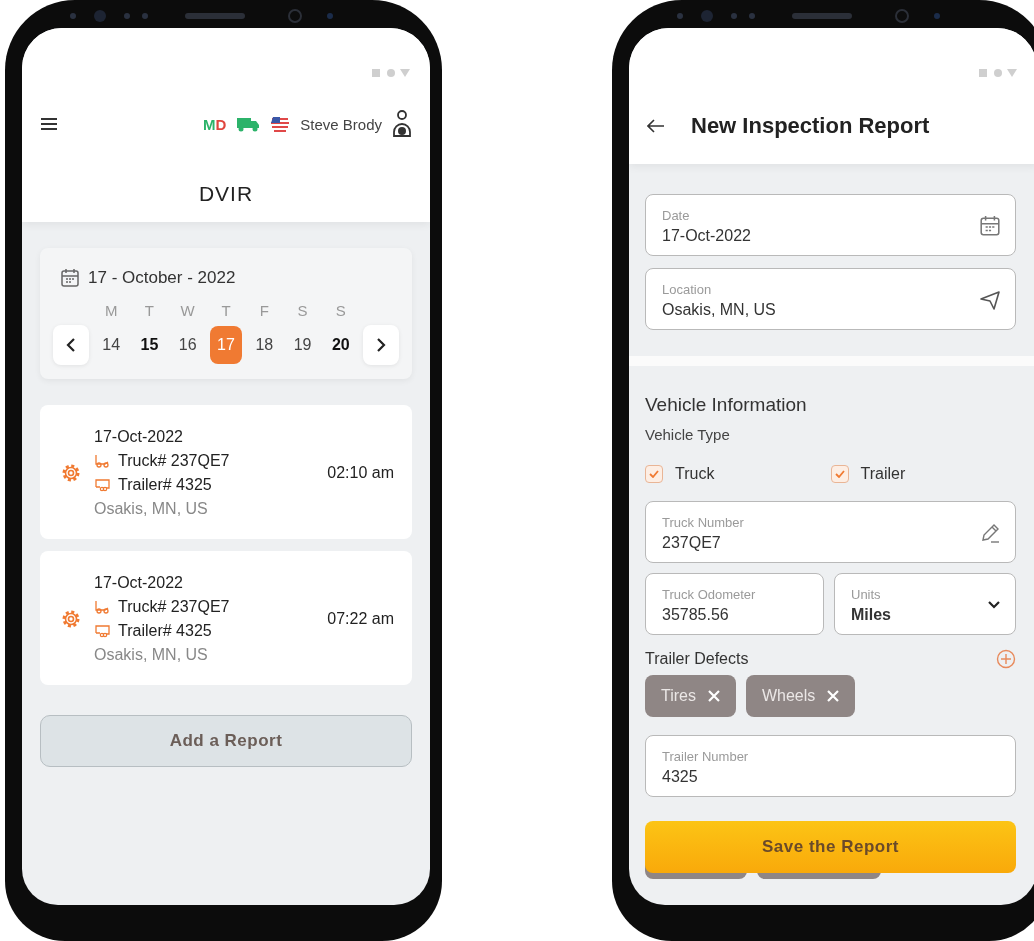 The width and height of the screenshot is (1034, 941). Describe the element at coordinates (830, 847) in the screenshot. I see `save-report-button: Save the Report` at that location.